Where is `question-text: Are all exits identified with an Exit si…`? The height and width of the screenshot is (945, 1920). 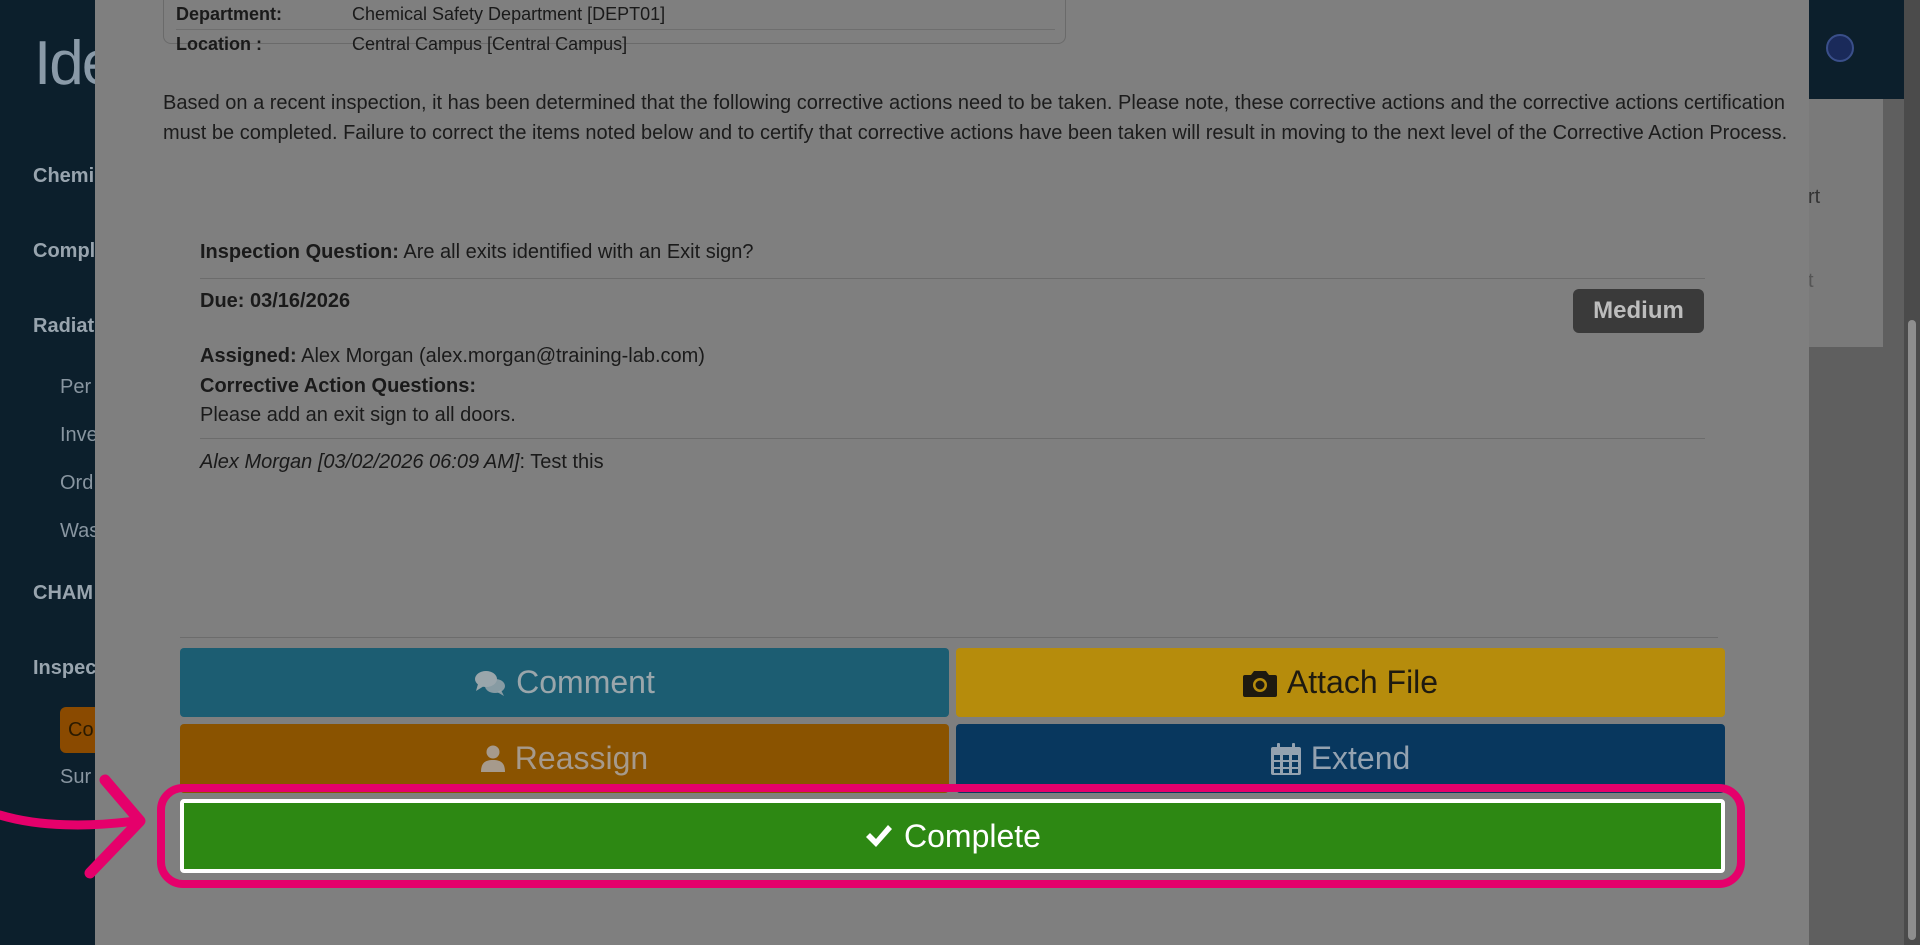
question-text: Are all exits identified with an Exit si… is located at coordinates (578, 252).